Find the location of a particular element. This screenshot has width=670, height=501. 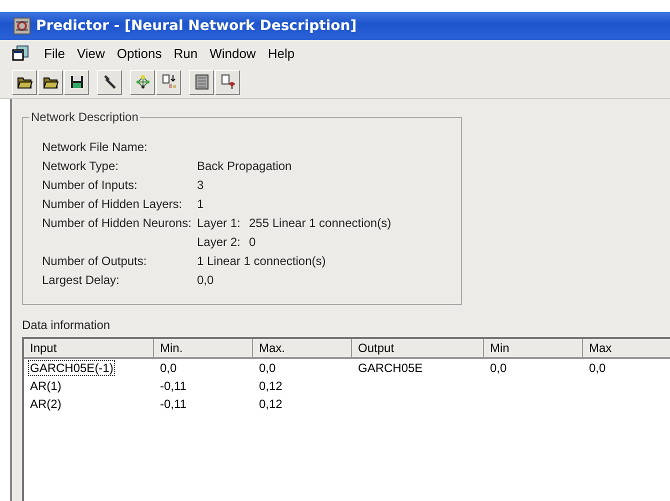

table-cell-text: AR(1) is located at coordinates (45, 386).